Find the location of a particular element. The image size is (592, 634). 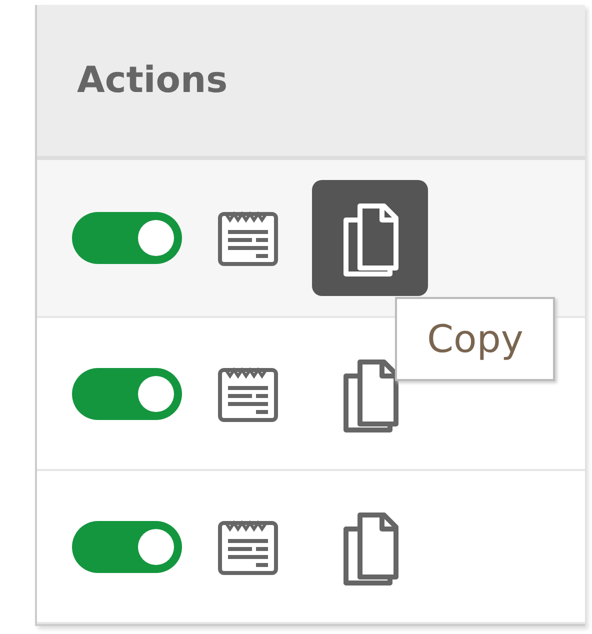

column-header: Actions is located at coordinates (152, 80).